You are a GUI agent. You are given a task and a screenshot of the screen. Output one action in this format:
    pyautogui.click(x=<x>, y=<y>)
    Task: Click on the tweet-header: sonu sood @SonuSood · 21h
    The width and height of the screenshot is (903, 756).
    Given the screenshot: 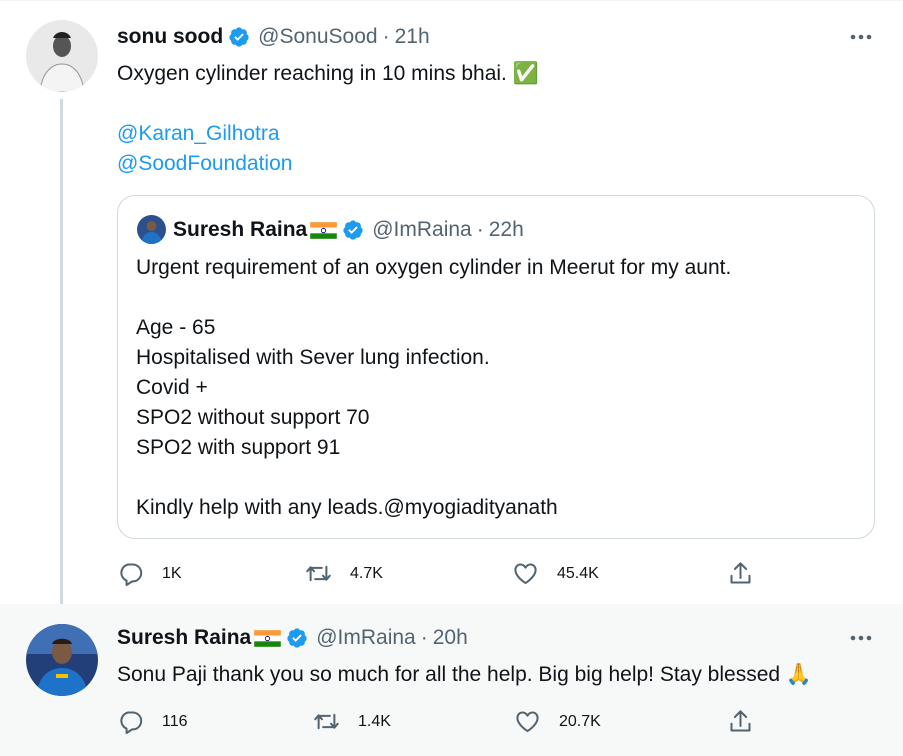 What is the action you would take?
    pyautogui.click(x=273, y=37)
    